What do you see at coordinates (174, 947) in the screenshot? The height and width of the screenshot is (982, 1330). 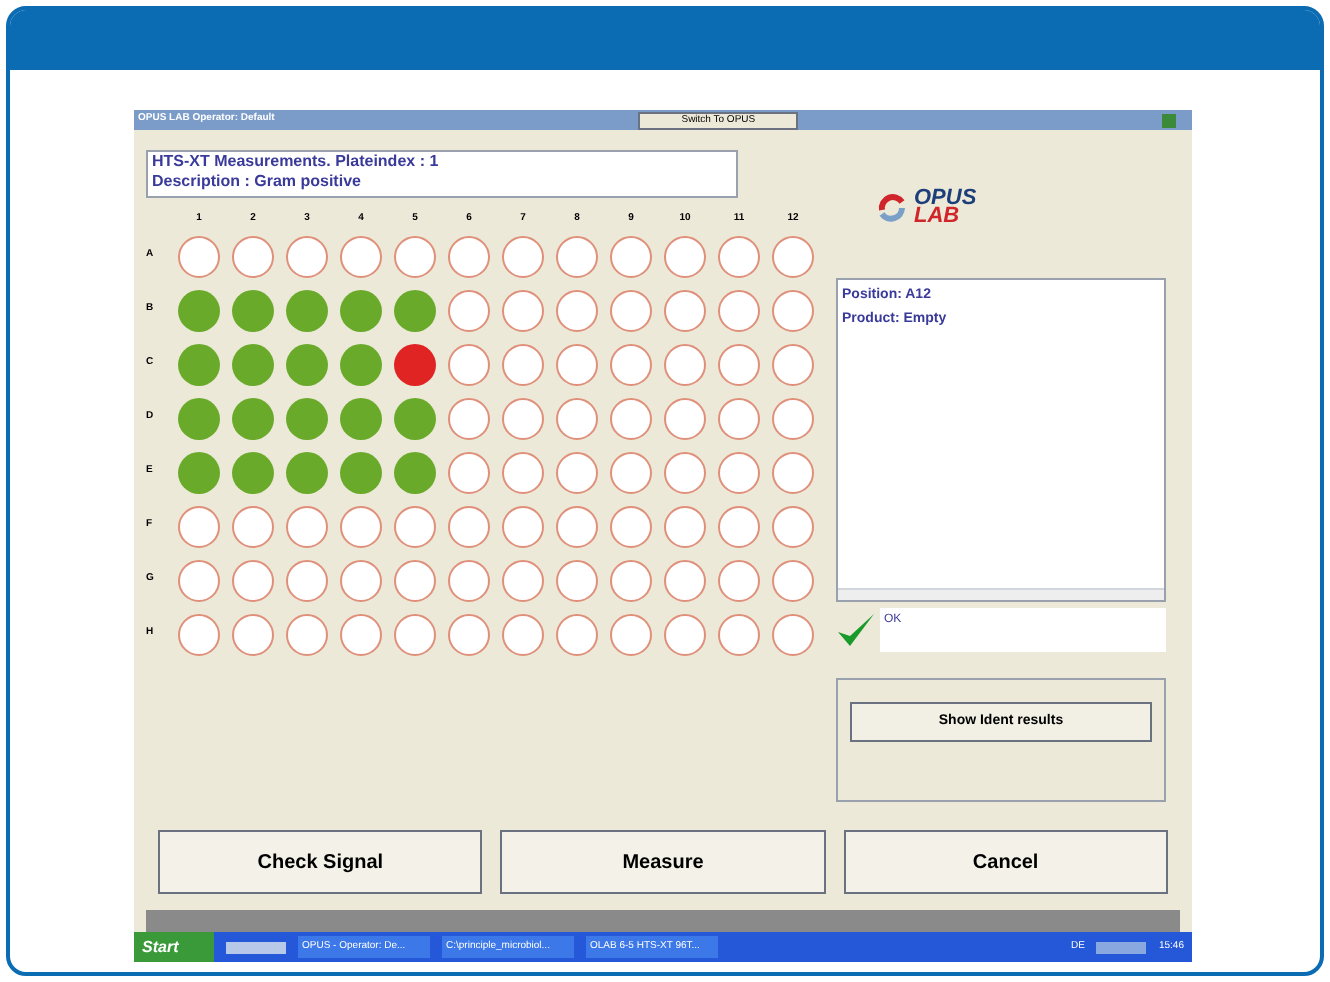 I see `start-button: Start` at bounding box center [174, 947].